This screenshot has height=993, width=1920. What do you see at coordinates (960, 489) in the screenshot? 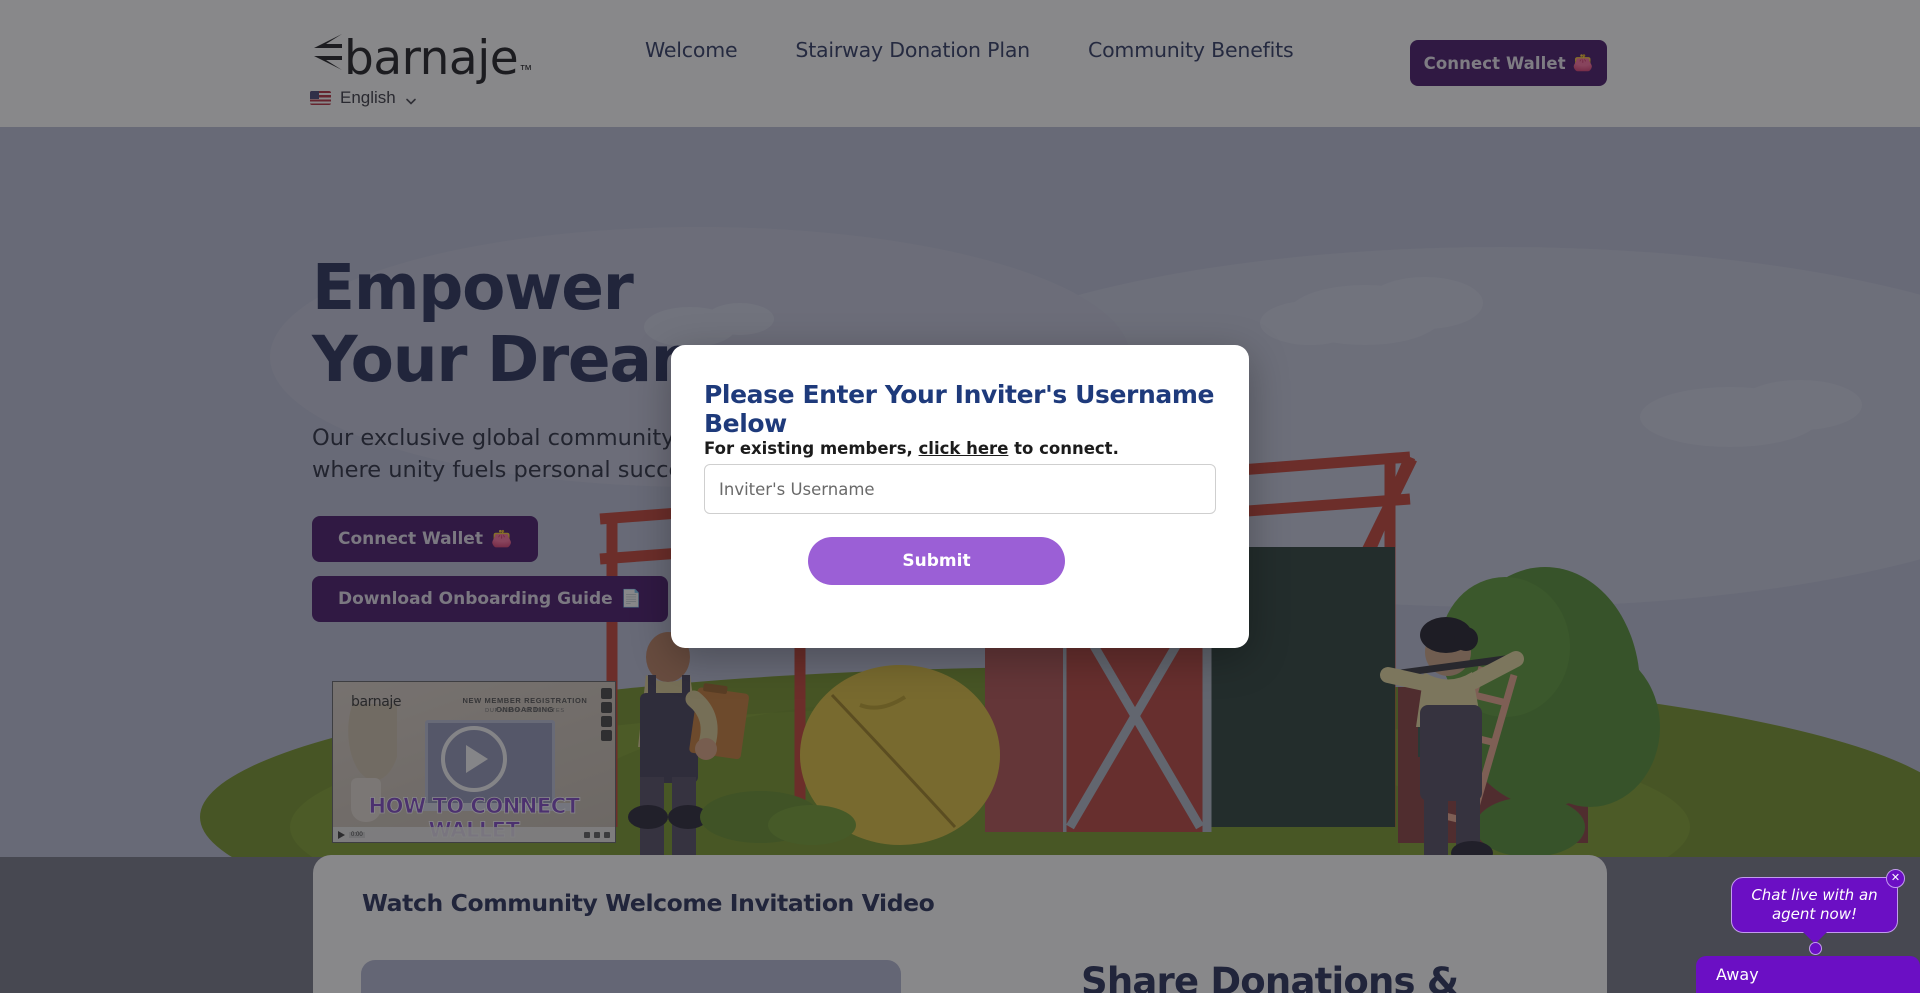
I see `inviter-username-input` at bounding box center [960, 489].